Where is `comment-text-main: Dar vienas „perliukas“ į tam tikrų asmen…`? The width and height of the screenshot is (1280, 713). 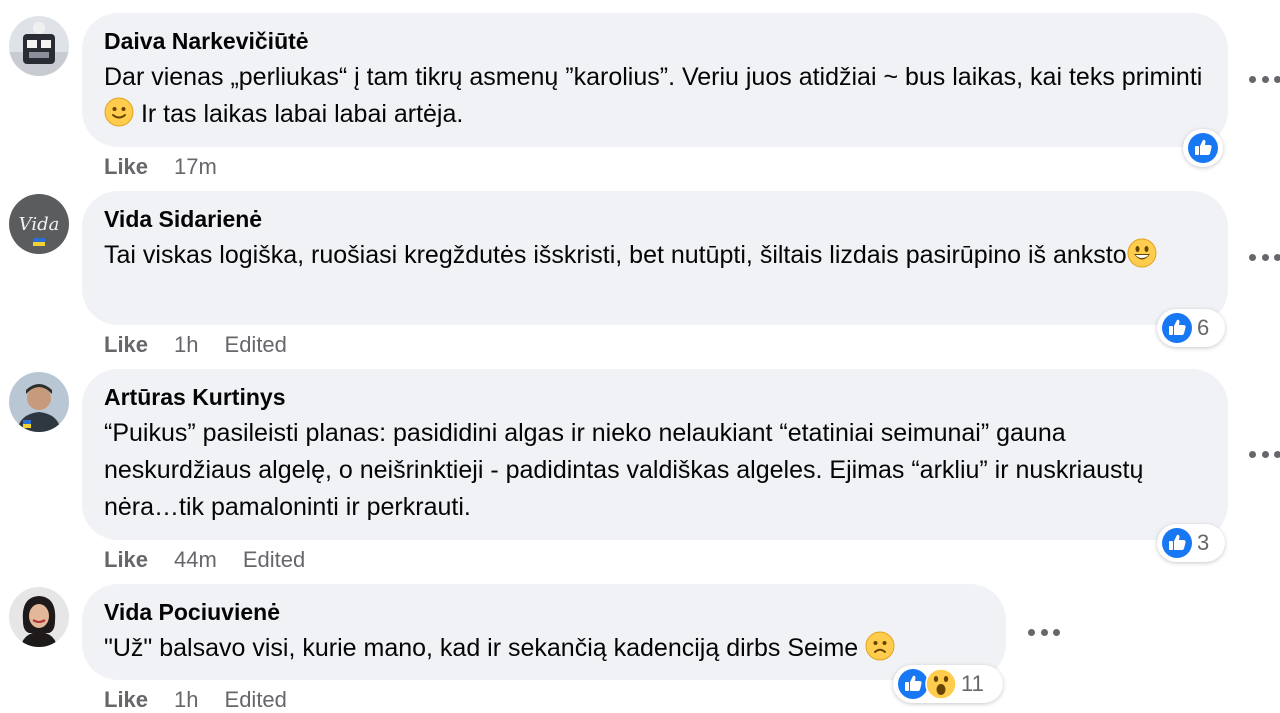 comment-text-main: Dar vienas „perliukas“ į tam tikrų asmen… is located at coordinates (653, 77).